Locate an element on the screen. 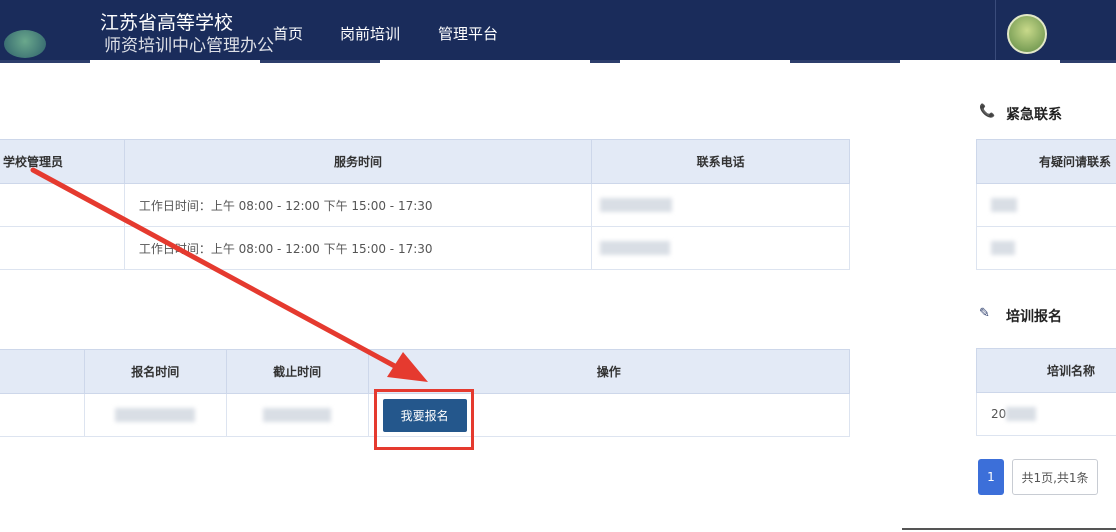  blank-cell is located at coordinates (42, 415).